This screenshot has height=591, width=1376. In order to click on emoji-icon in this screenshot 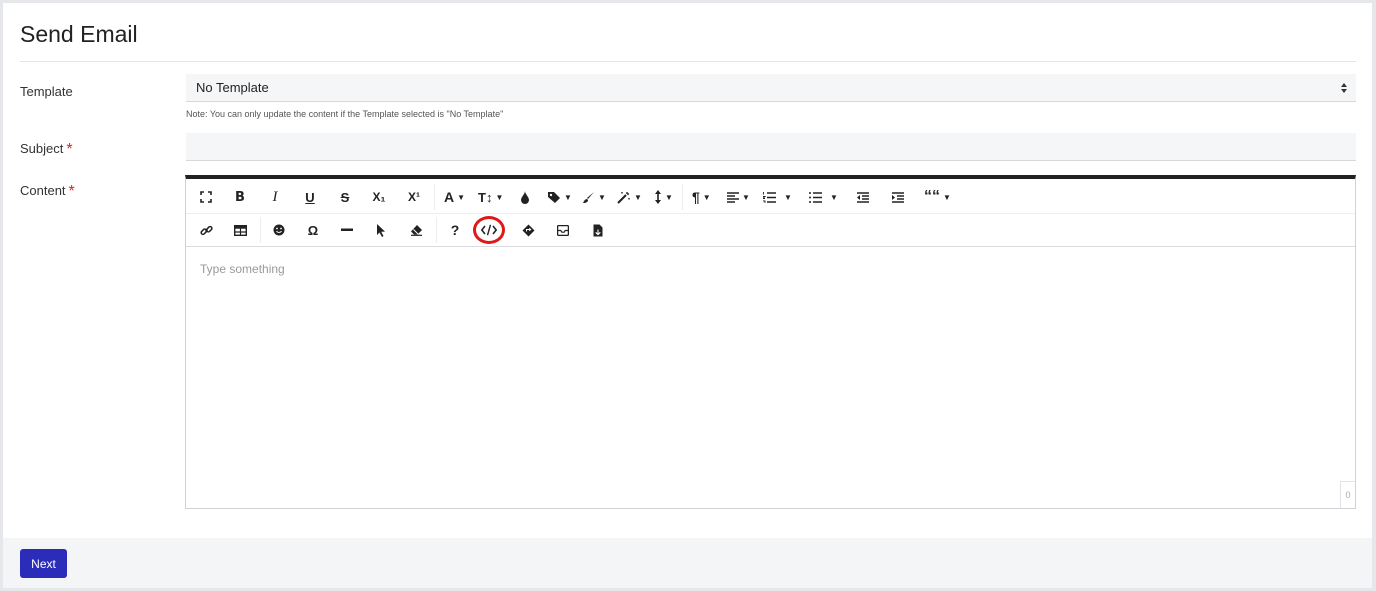, I will do `click(279, 230)`.